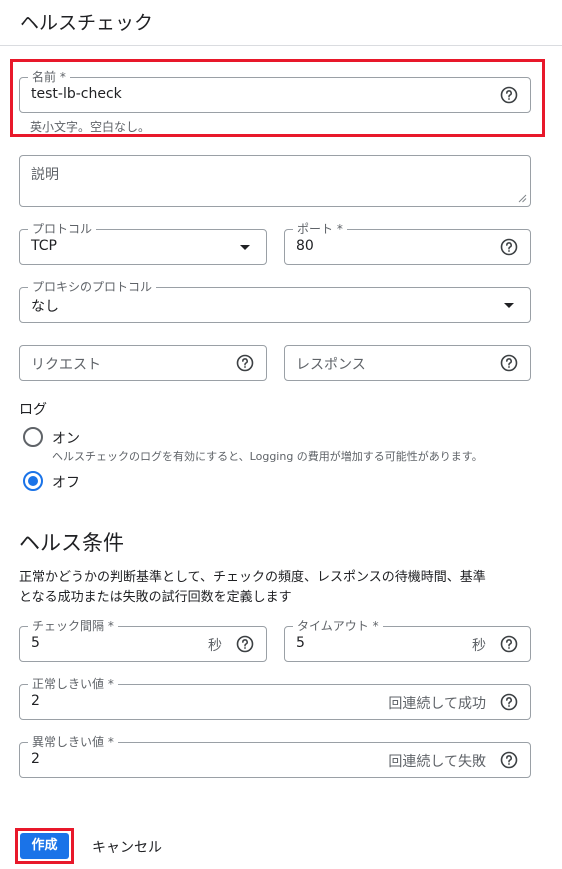 The image size is (562, 869). I want to click on protocol-value: TCP, so click(44, 246).